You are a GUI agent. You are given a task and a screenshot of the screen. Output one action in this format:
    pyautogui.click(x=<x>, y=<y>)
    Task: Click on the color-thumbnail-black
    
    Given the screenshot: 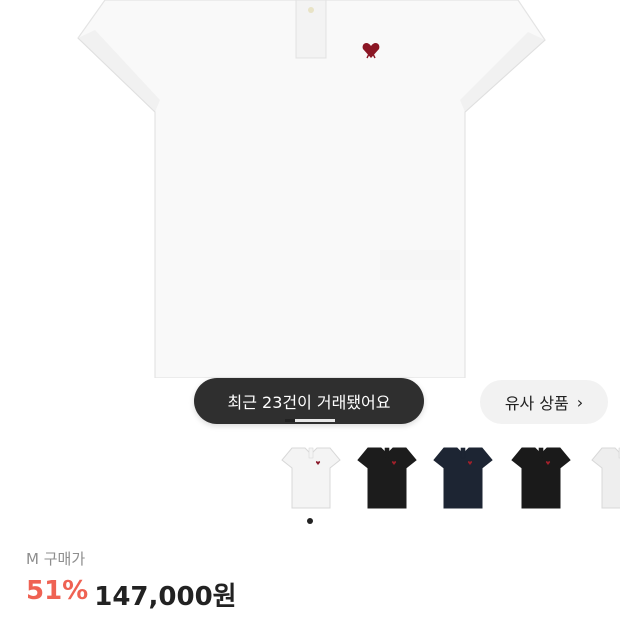 What is the action you would take?
    pyautogui.click(x=387, y=477)
    